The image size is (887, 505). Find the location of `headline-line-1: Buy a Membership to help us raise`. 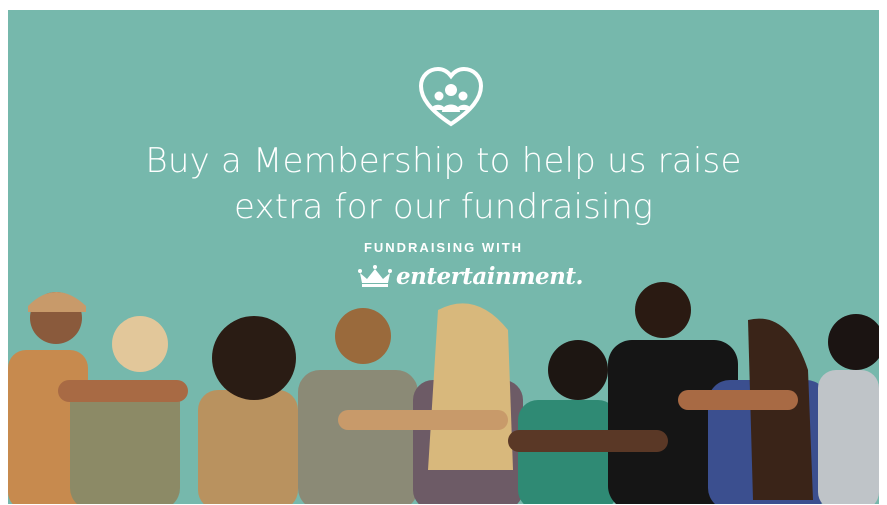

headline-line-1: Buy a Membership to help us raise is located at coordinates (443, 161).